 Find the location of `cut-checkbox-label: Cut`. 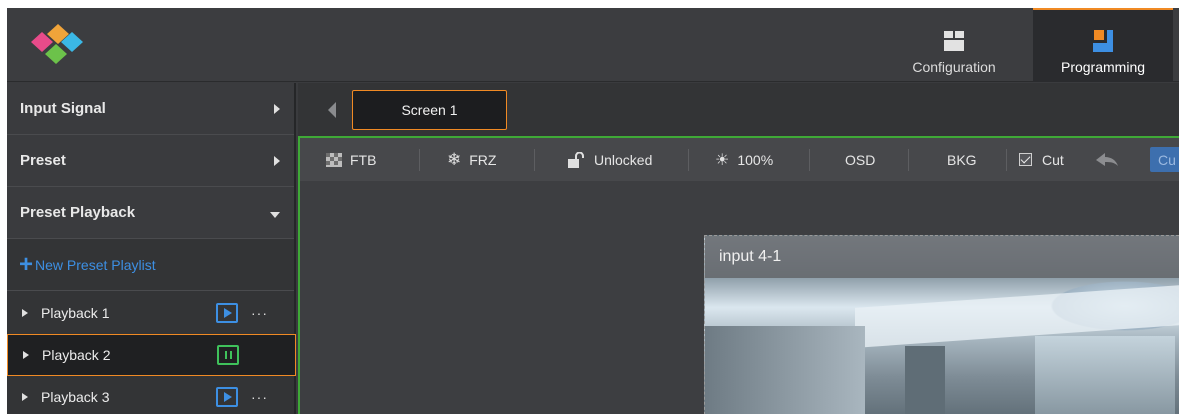

cut-checkbox-label: Cut is located at coordinates (1053, 159).